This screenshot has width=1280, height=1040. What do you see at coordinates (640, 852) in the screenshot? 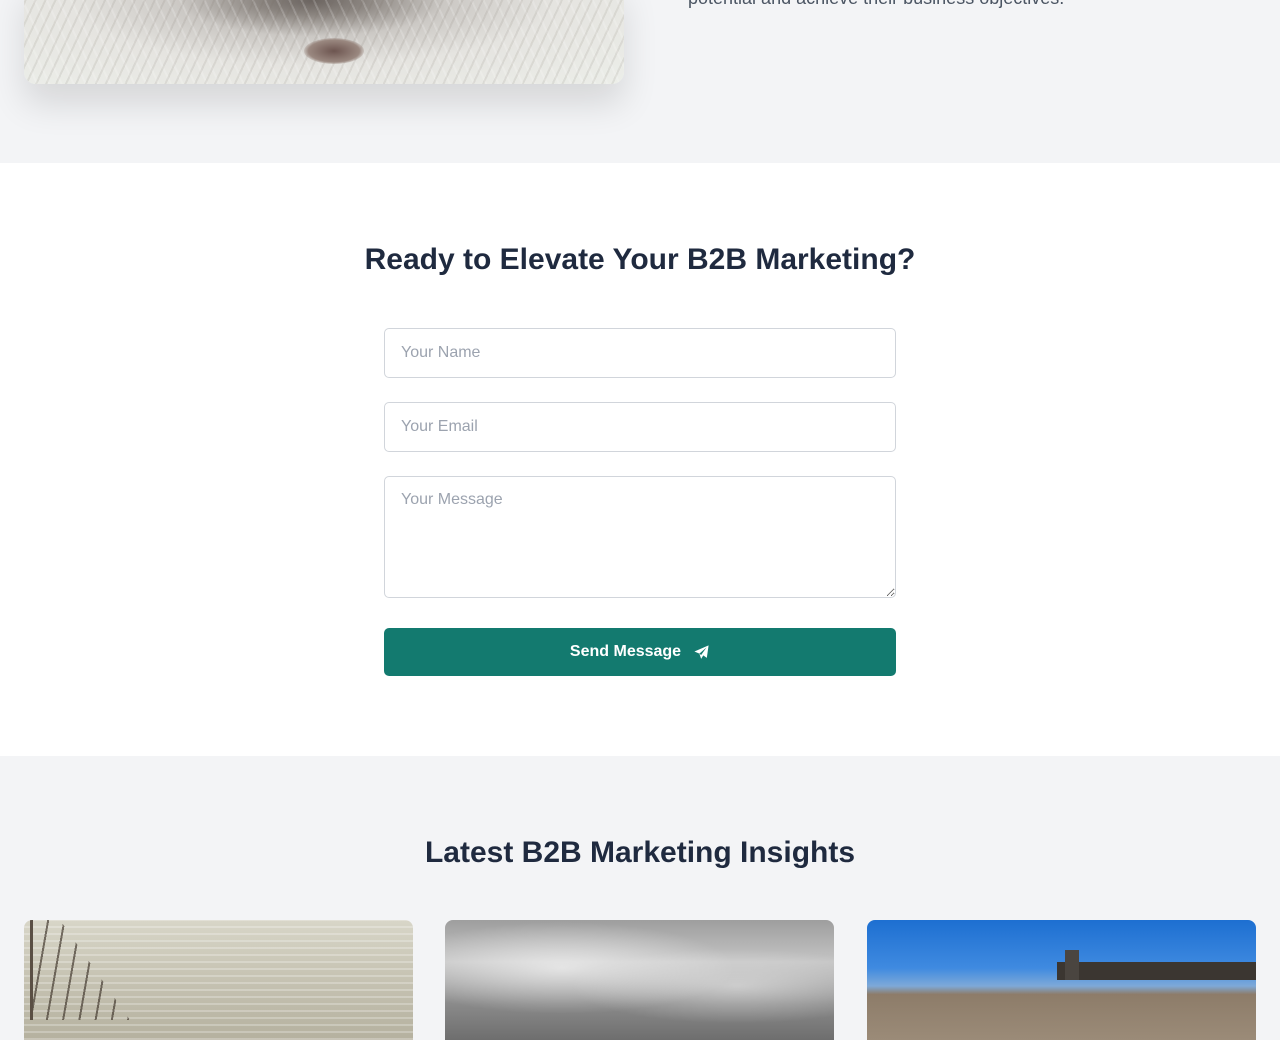
I see `insights-heading: Latest B2B Marketing Insights` at bounding box center [640, 852].